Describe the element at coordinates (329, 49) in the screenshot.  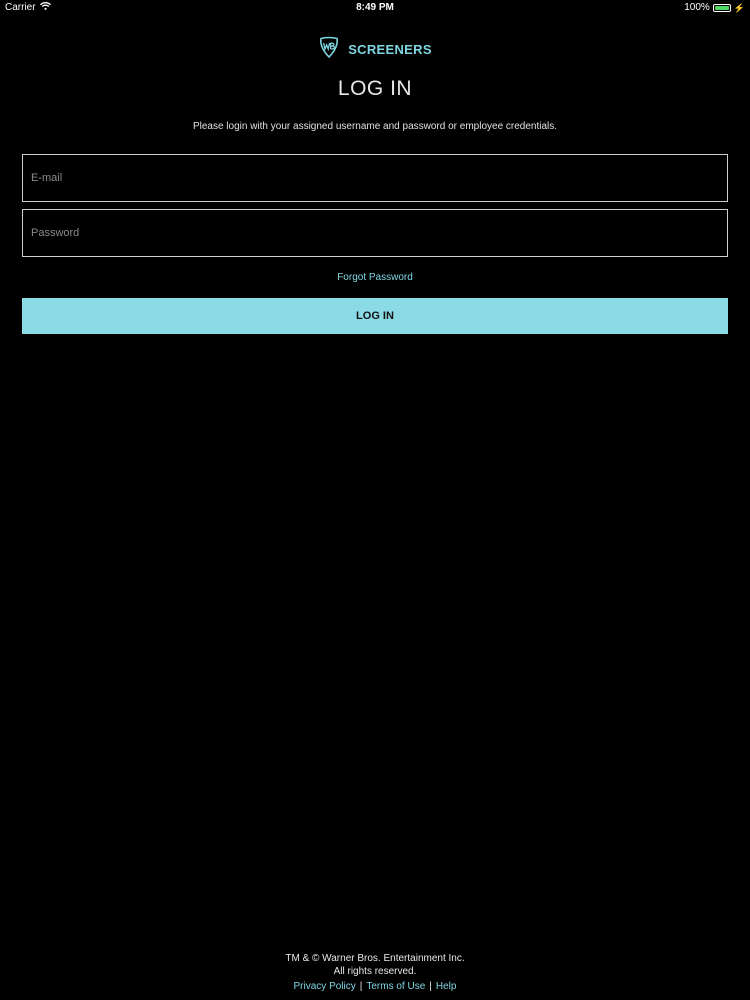
I see `wb-shield-logo` at that location.